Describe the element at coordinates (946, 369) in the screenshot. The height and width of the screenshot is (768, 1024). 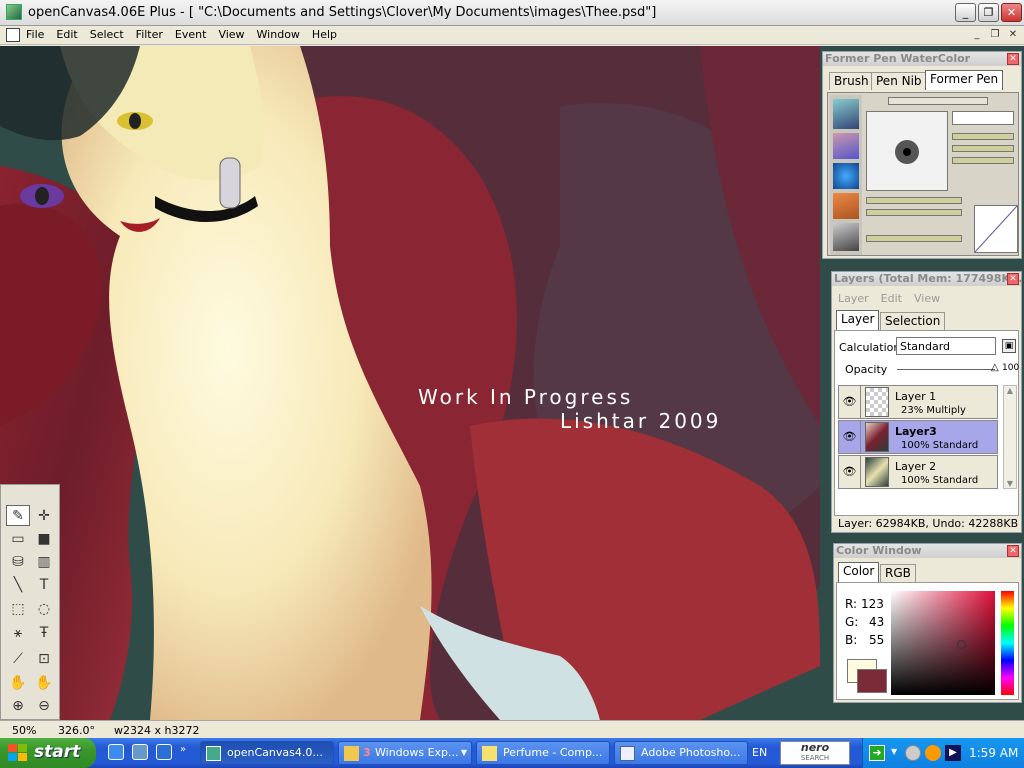
I see `opacity-slider` at that location.